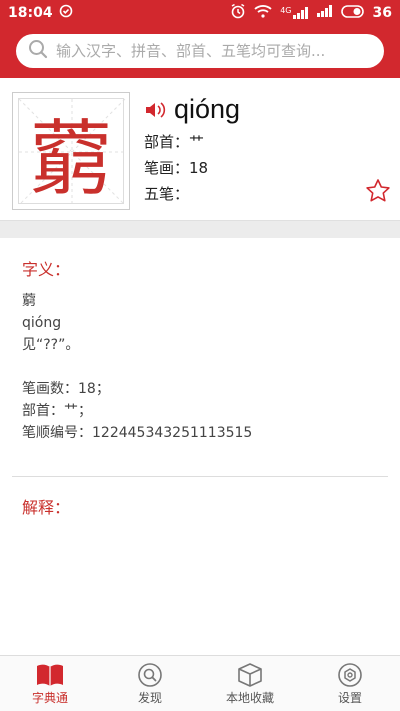  I want to click on meaning-line: 见“??”。, so click(51, 345).